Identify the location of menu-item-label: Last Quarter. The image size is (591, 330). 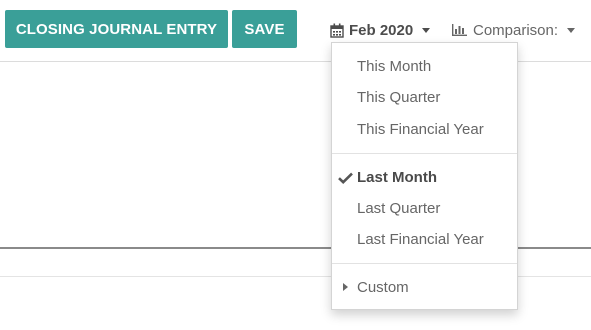
(399, 208).